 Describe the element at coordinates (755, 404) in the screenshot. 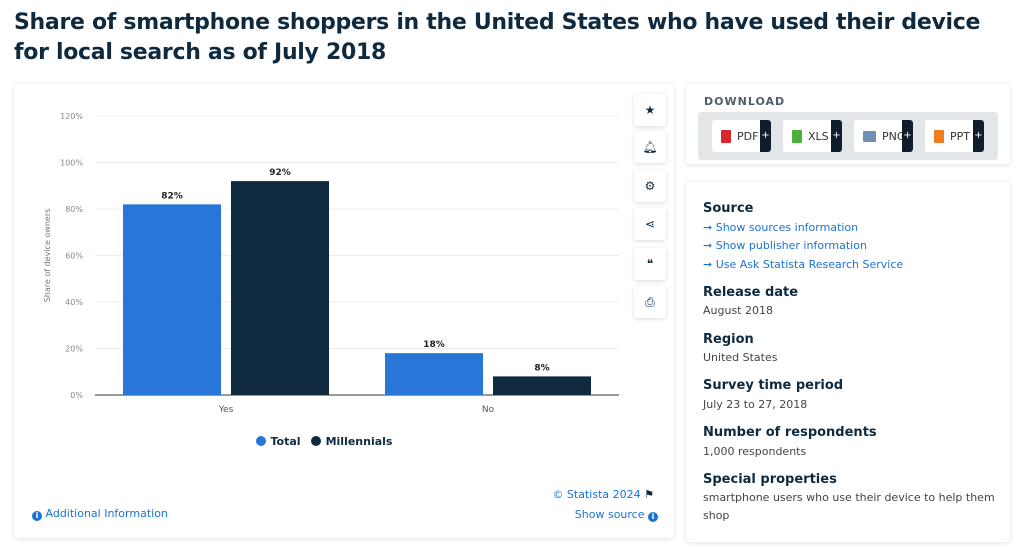

I see `survey-period: July 23 to 27, 2018` at that location.